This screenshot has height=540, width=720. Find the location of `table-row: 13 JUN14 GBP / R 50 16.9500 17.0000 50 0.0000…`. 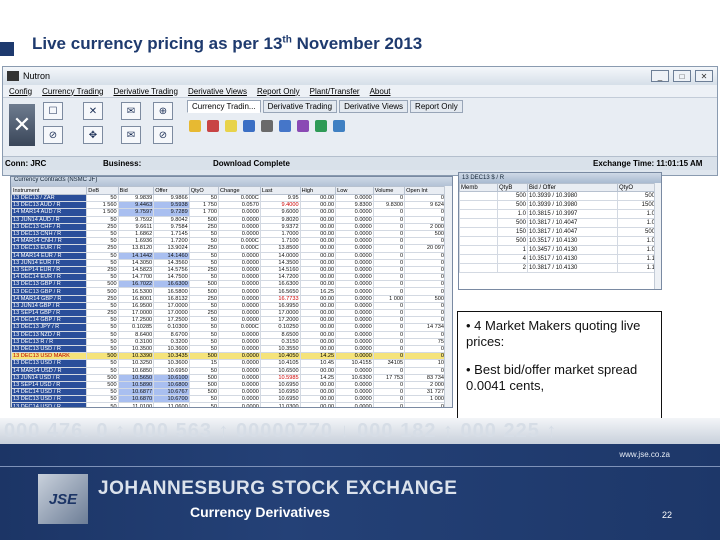

table-row: 13 JUN14 GBP / R 50 16.9500 17.0000 50 0.0000… is located at coordinates (228, 306).